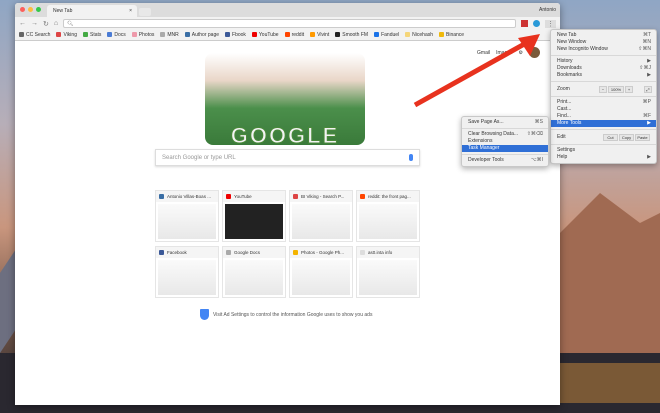 The width and height of the screenshot is (660, 413). What do you see at coordinates (582, 49) in the screenshot?
I see `menu-item-label: New Incognito Window` at bounding box center [582, 49].